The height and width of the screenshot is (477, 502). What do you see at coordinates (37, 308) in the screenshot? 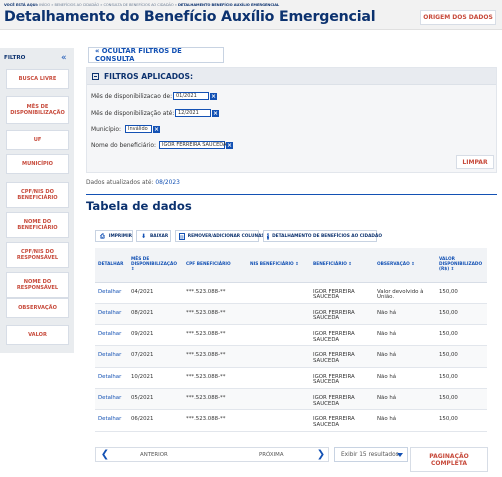
I see `sidebar-item-observation: OBSERVAÇÃO` at bounding box center [37, 308].